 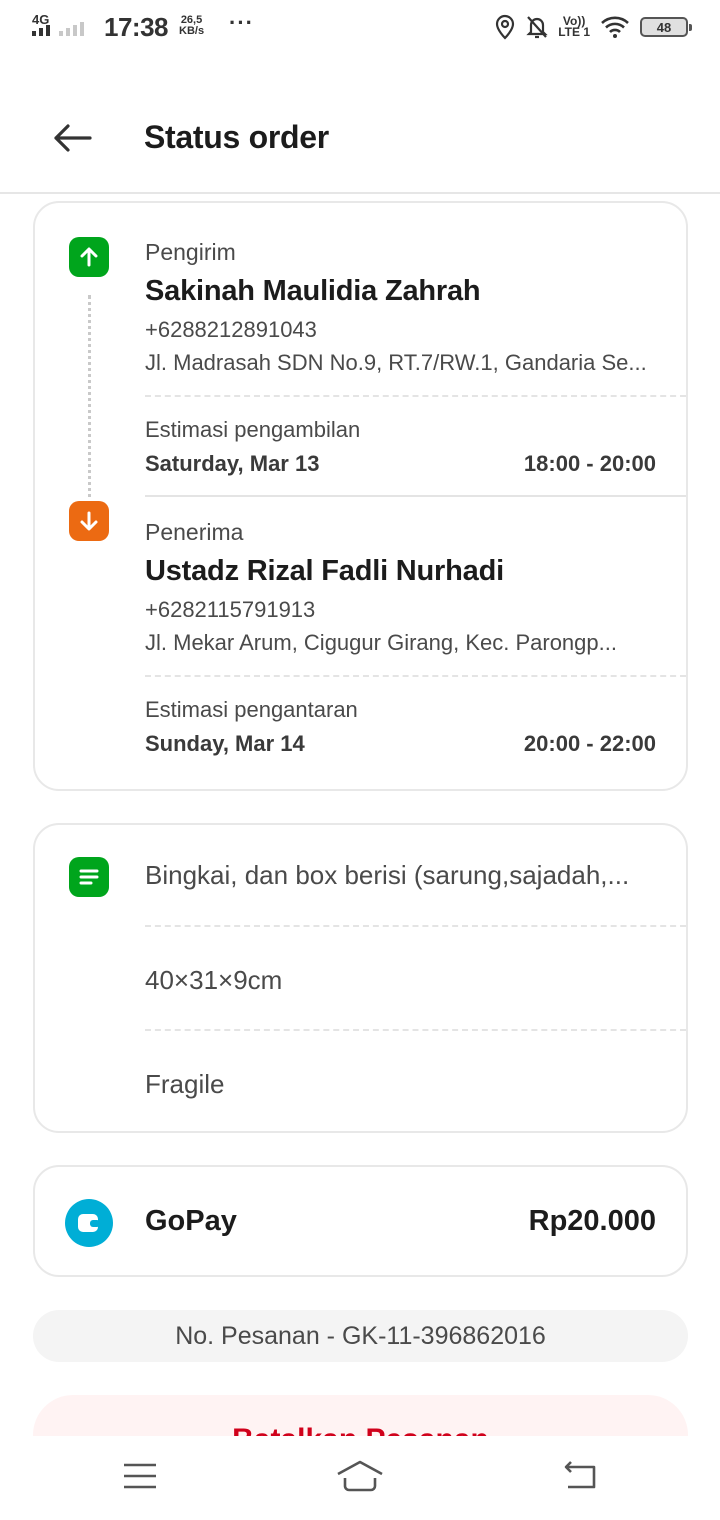 I want to click on route-connector, so click(x=89, y=400).